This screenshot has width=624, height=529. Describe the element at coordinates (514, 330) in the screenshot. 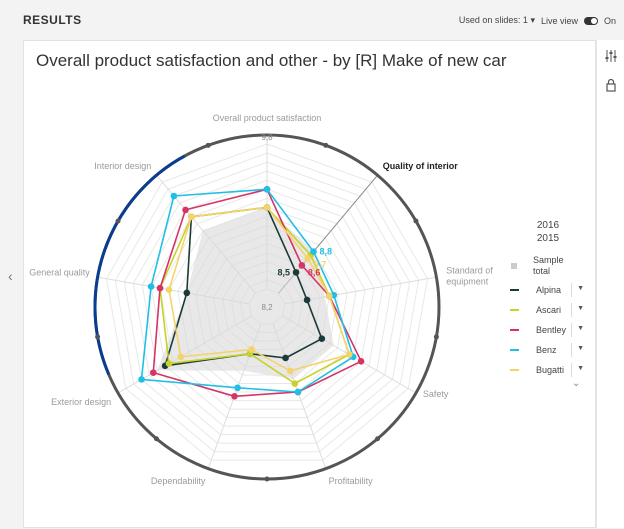

I see `legend-swatch-bentley` at that location.